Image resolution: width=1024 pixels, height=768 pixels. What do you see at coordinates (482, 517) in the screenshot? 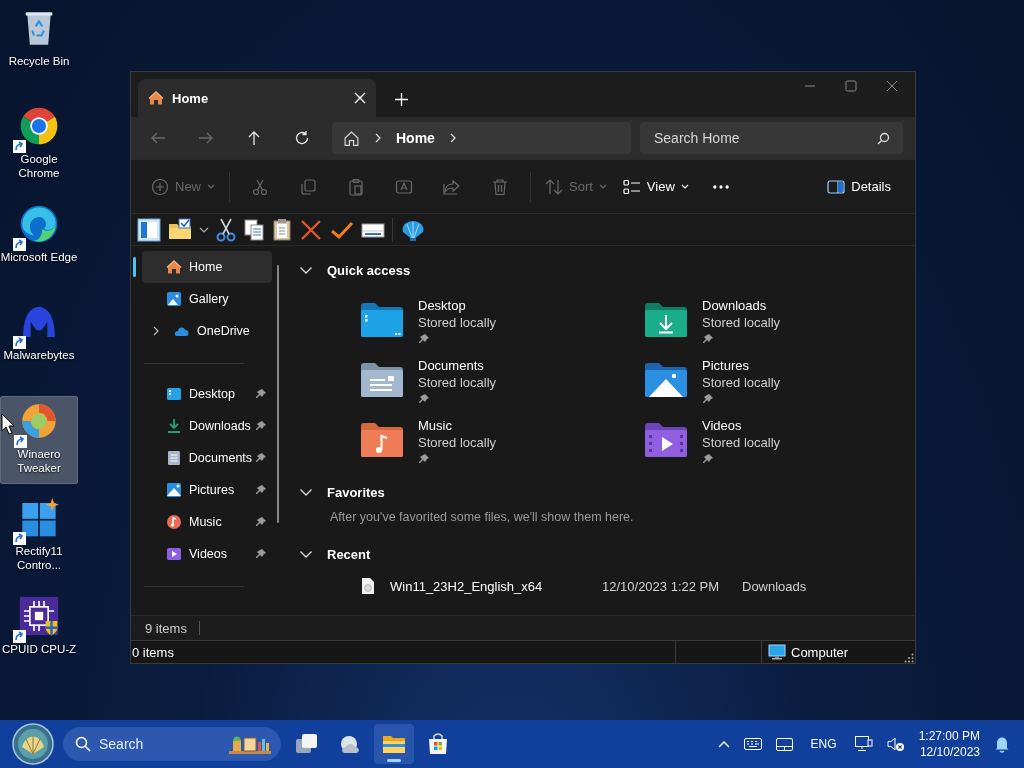
I see `empty-message: After you've favorited some files, we'll show them here.` at bounding box center [482, 517].